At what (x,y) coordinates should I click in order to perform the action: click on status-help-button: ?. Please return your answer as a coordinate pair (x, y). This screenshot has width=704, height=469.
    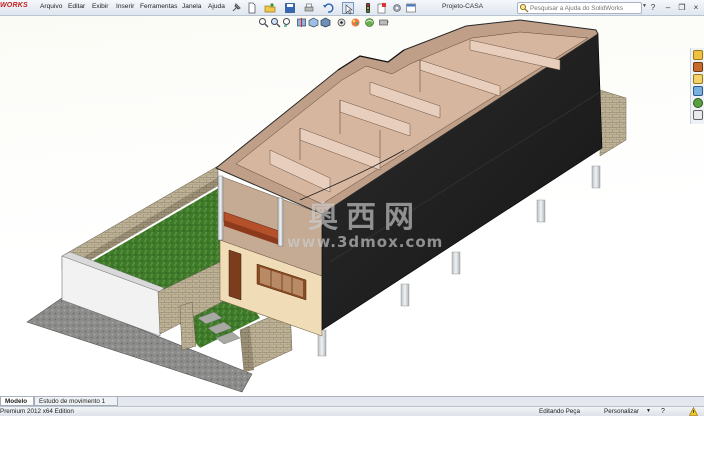
    Looking at the image, I should click on (663, 411).